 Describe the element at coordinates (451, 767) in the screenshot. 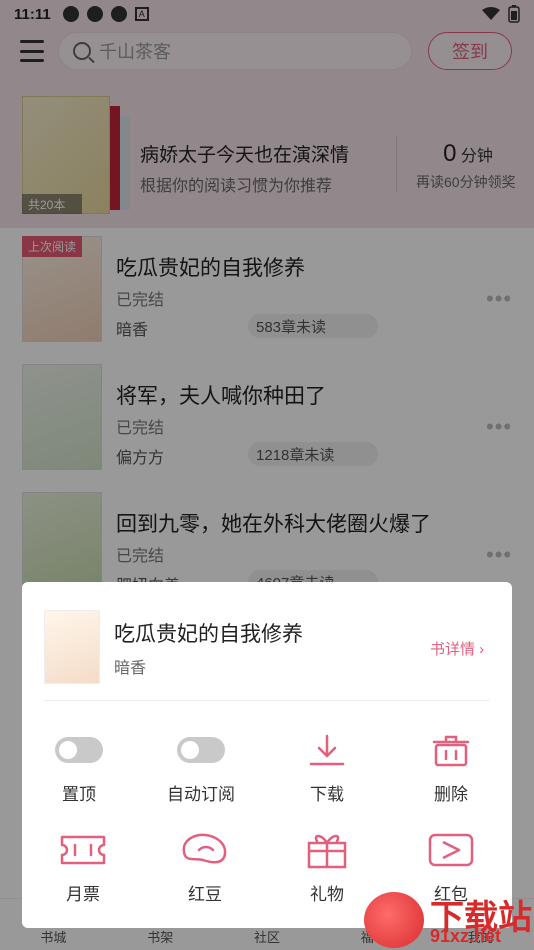

I see `delete-button: 删除` at that location.